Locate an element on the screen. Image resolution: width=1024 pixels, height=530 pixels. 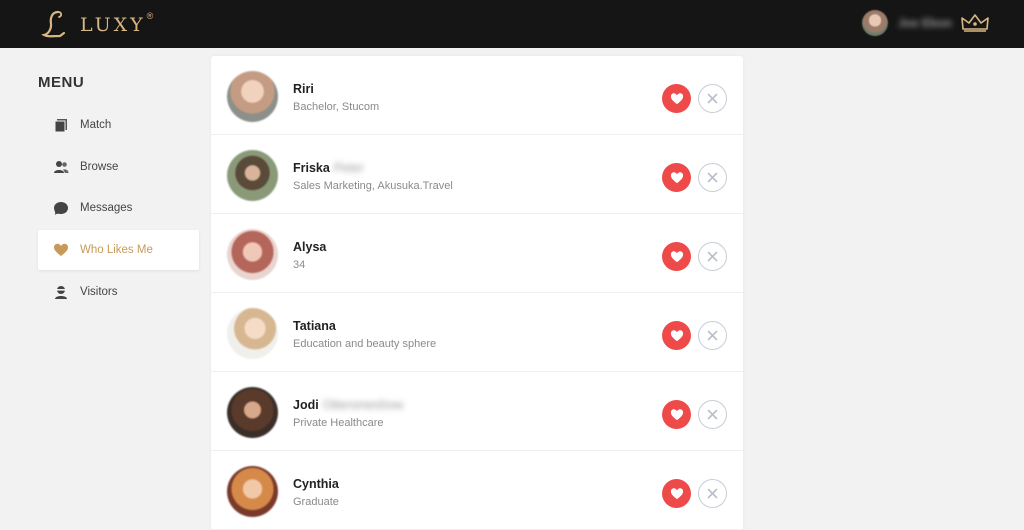
sidebar-item-match: Match is located at coordinates (118, 125).